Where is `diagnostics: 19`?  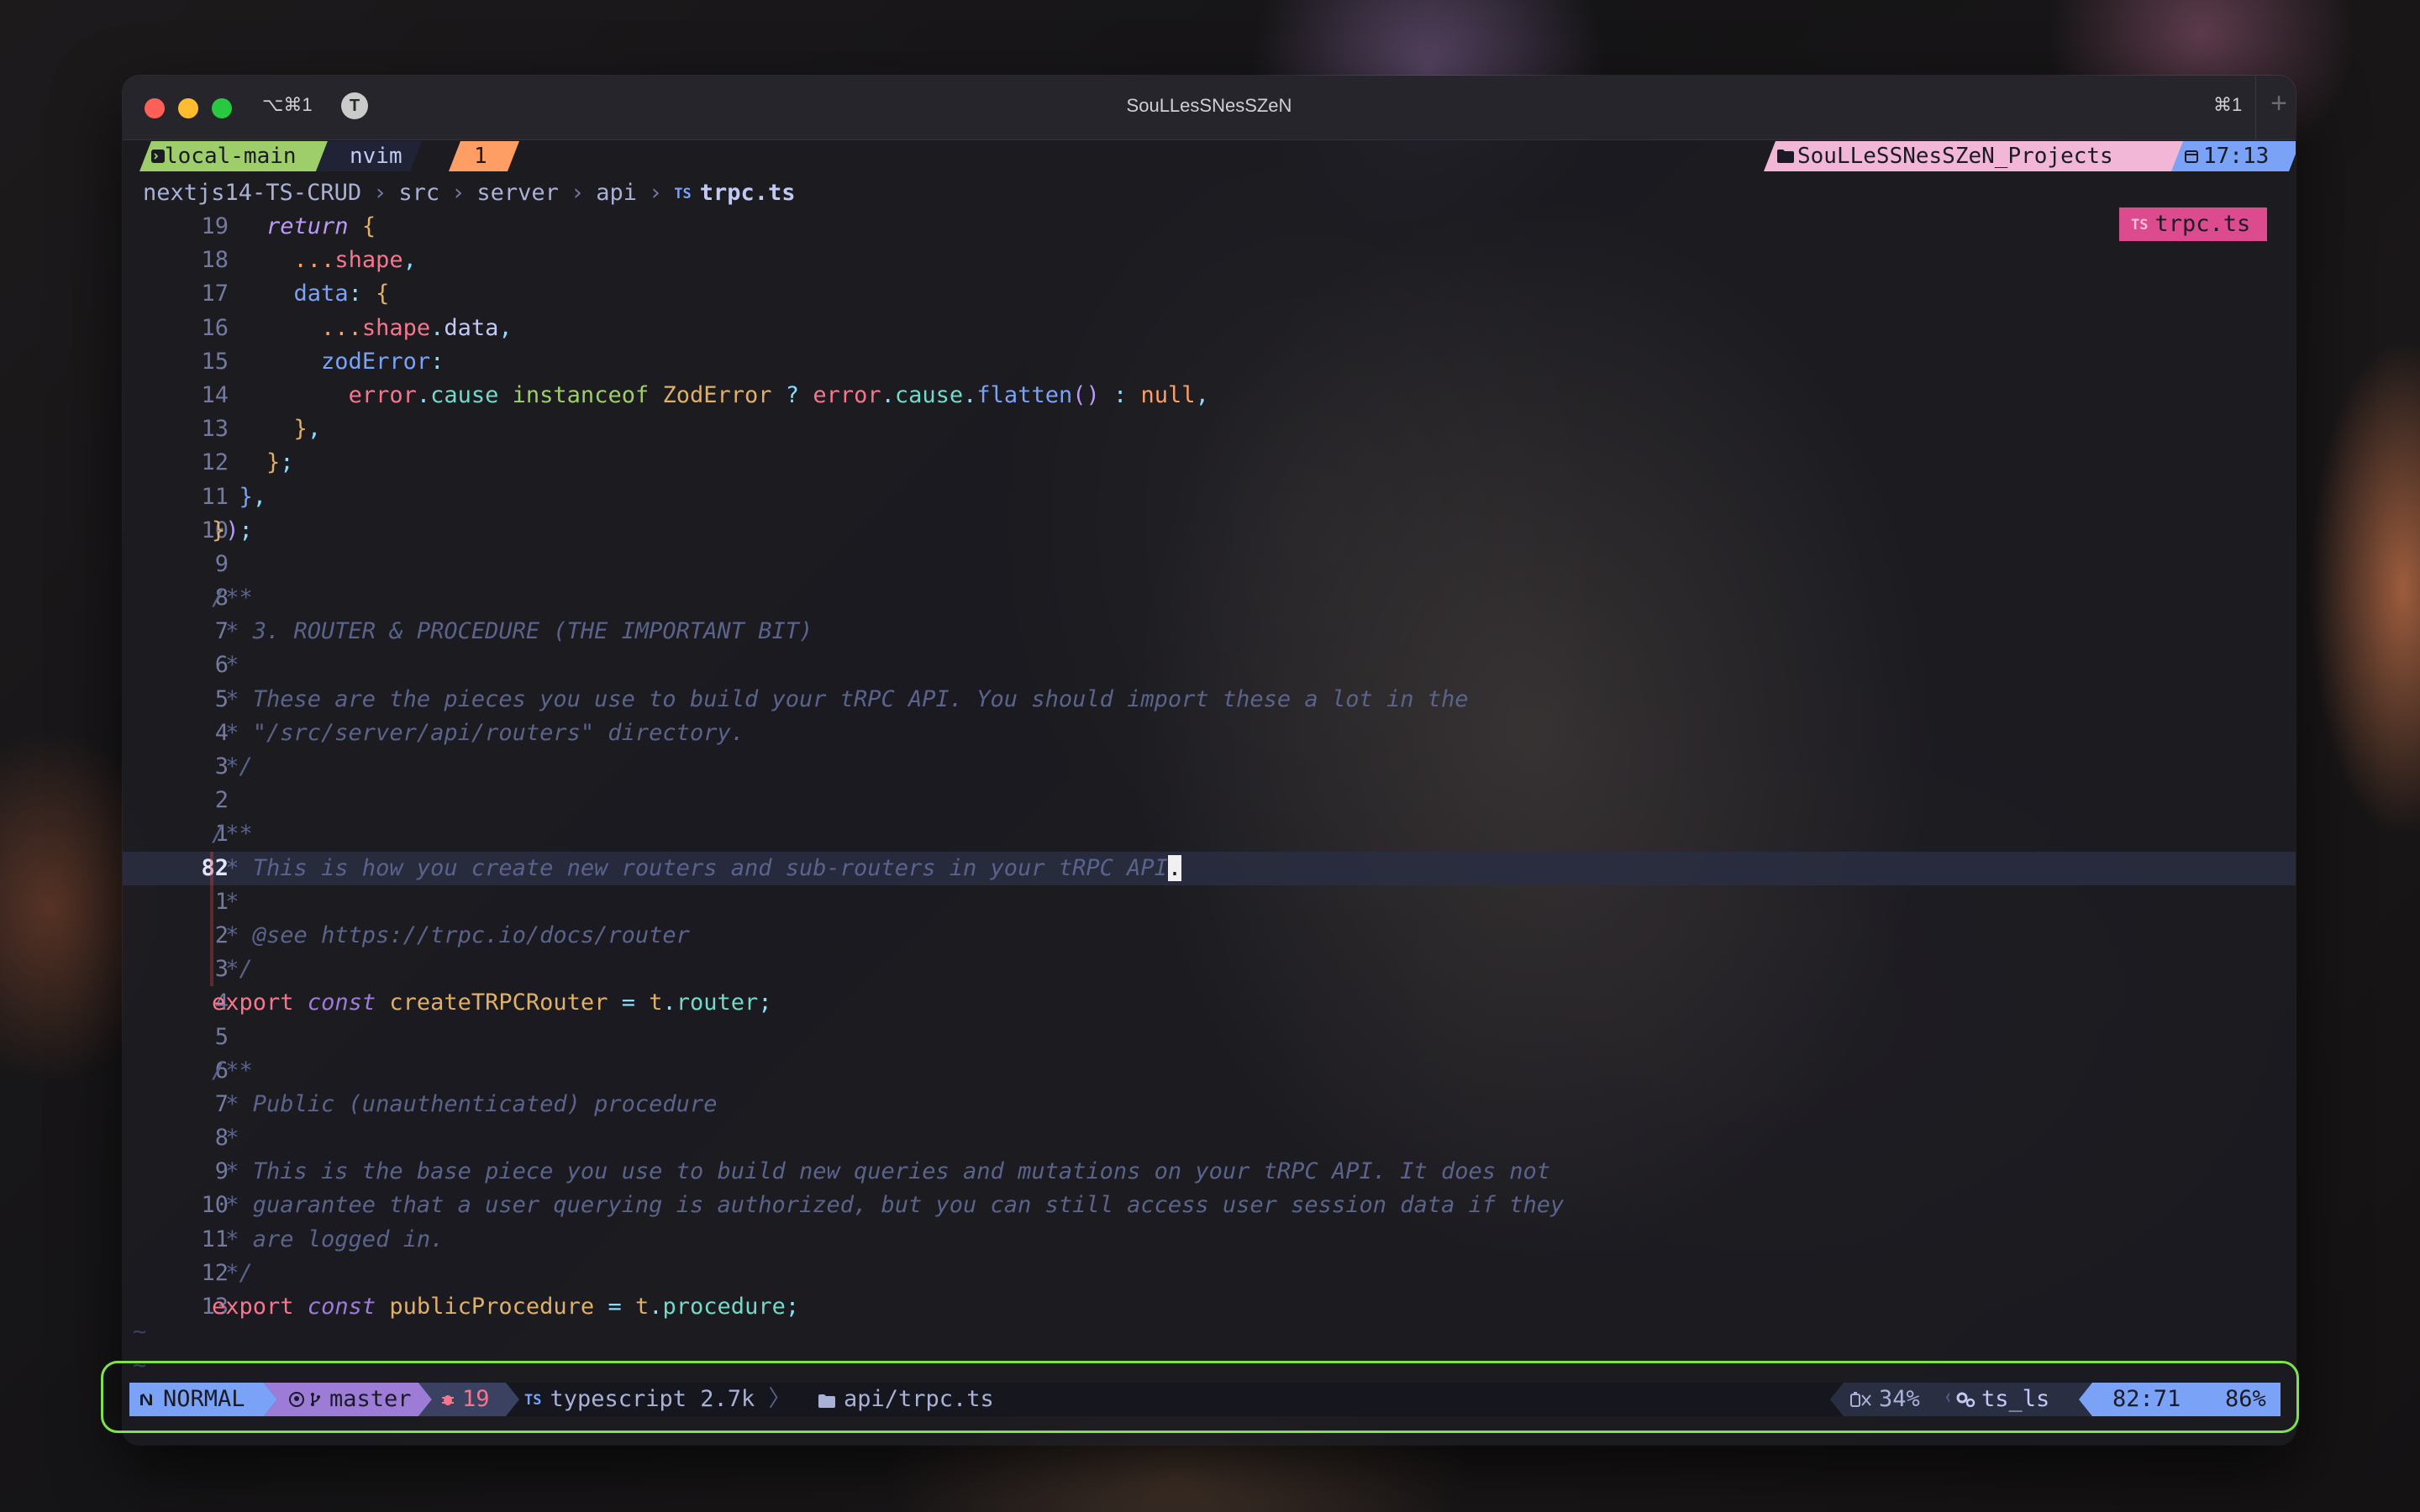 diagnostics: 19 is located at coordinates (468, 1399).